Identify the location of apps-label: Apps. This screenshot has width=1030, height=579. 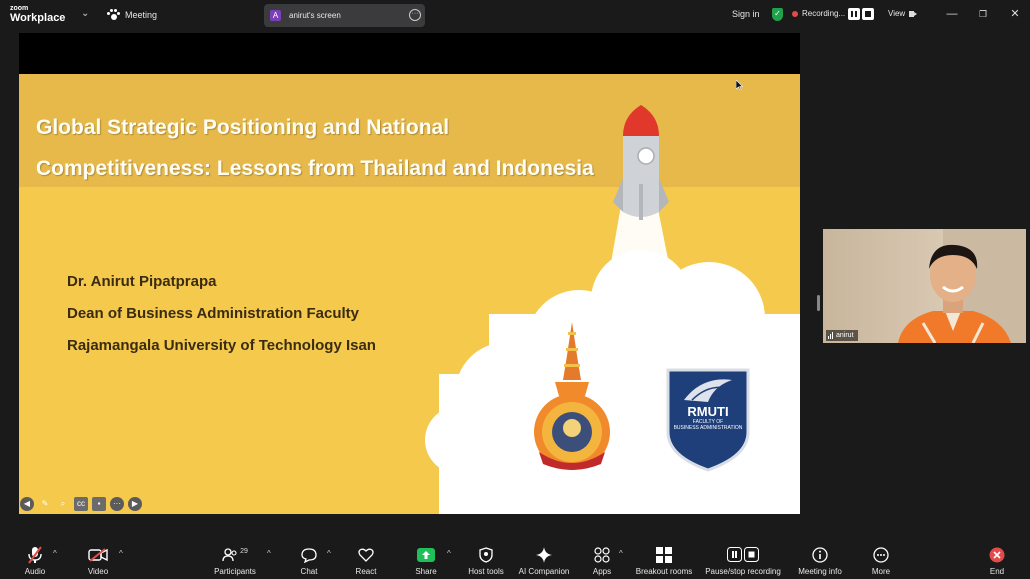
(602, 571).